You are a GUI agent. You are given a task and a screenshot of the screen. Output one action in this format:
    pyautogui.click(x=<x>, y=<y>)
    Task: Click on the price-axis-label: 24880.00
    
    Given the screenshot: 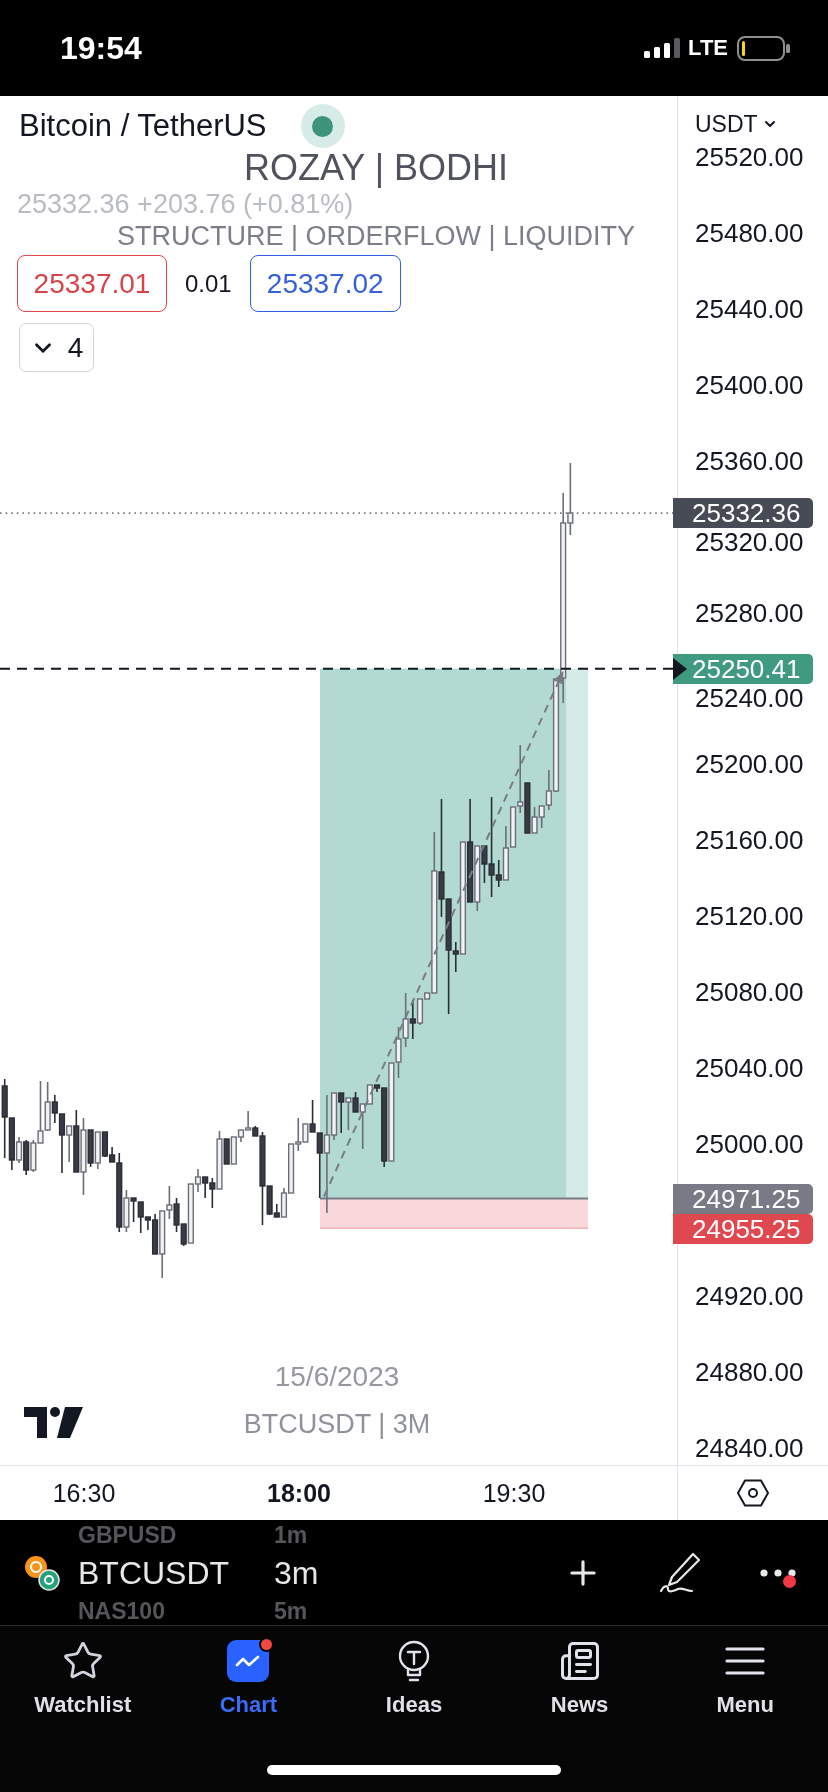 What is the action you would take?
    pyautogui.click(x=749, y=1371)
    